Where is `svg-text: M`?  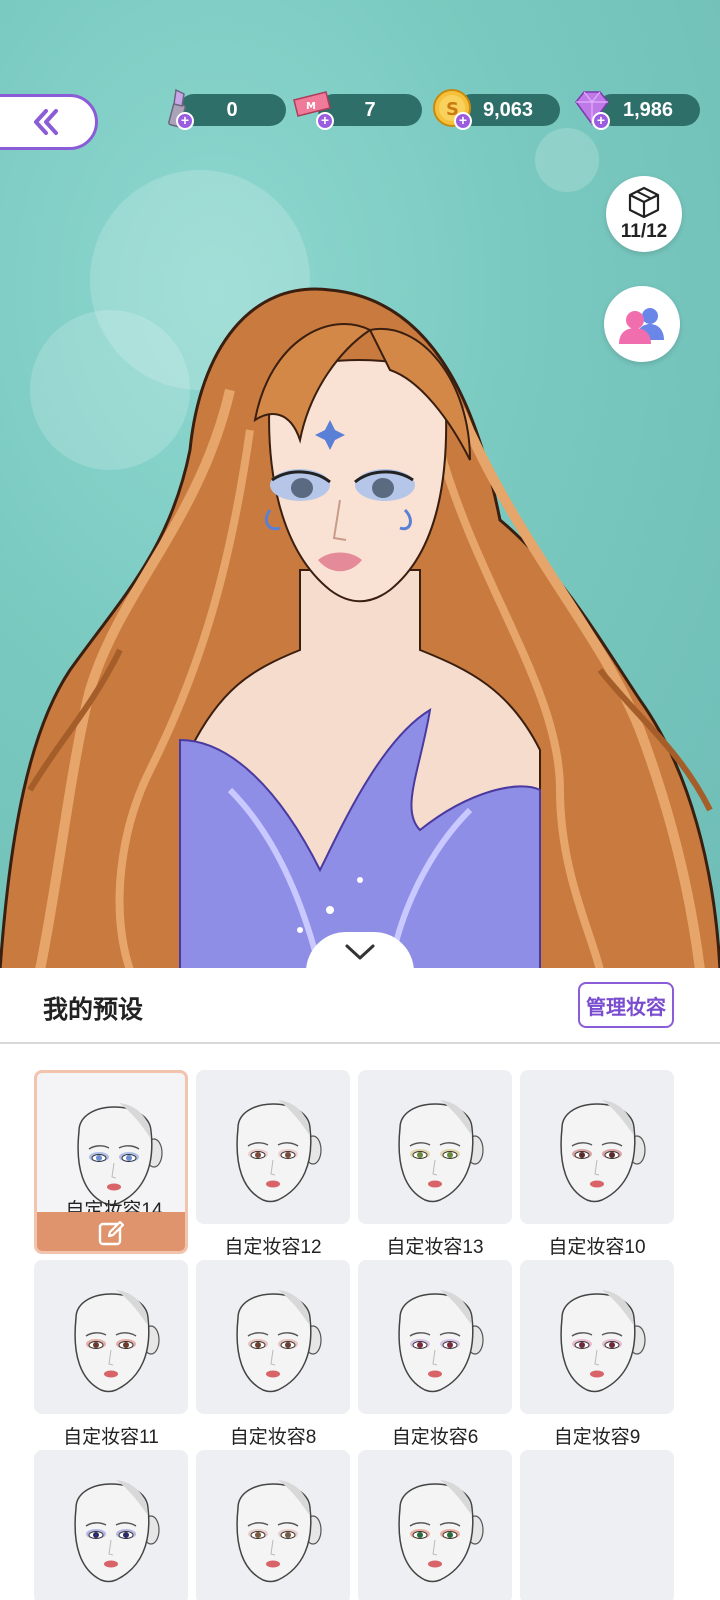 svg-text: M is located at coordinates (311, 106).